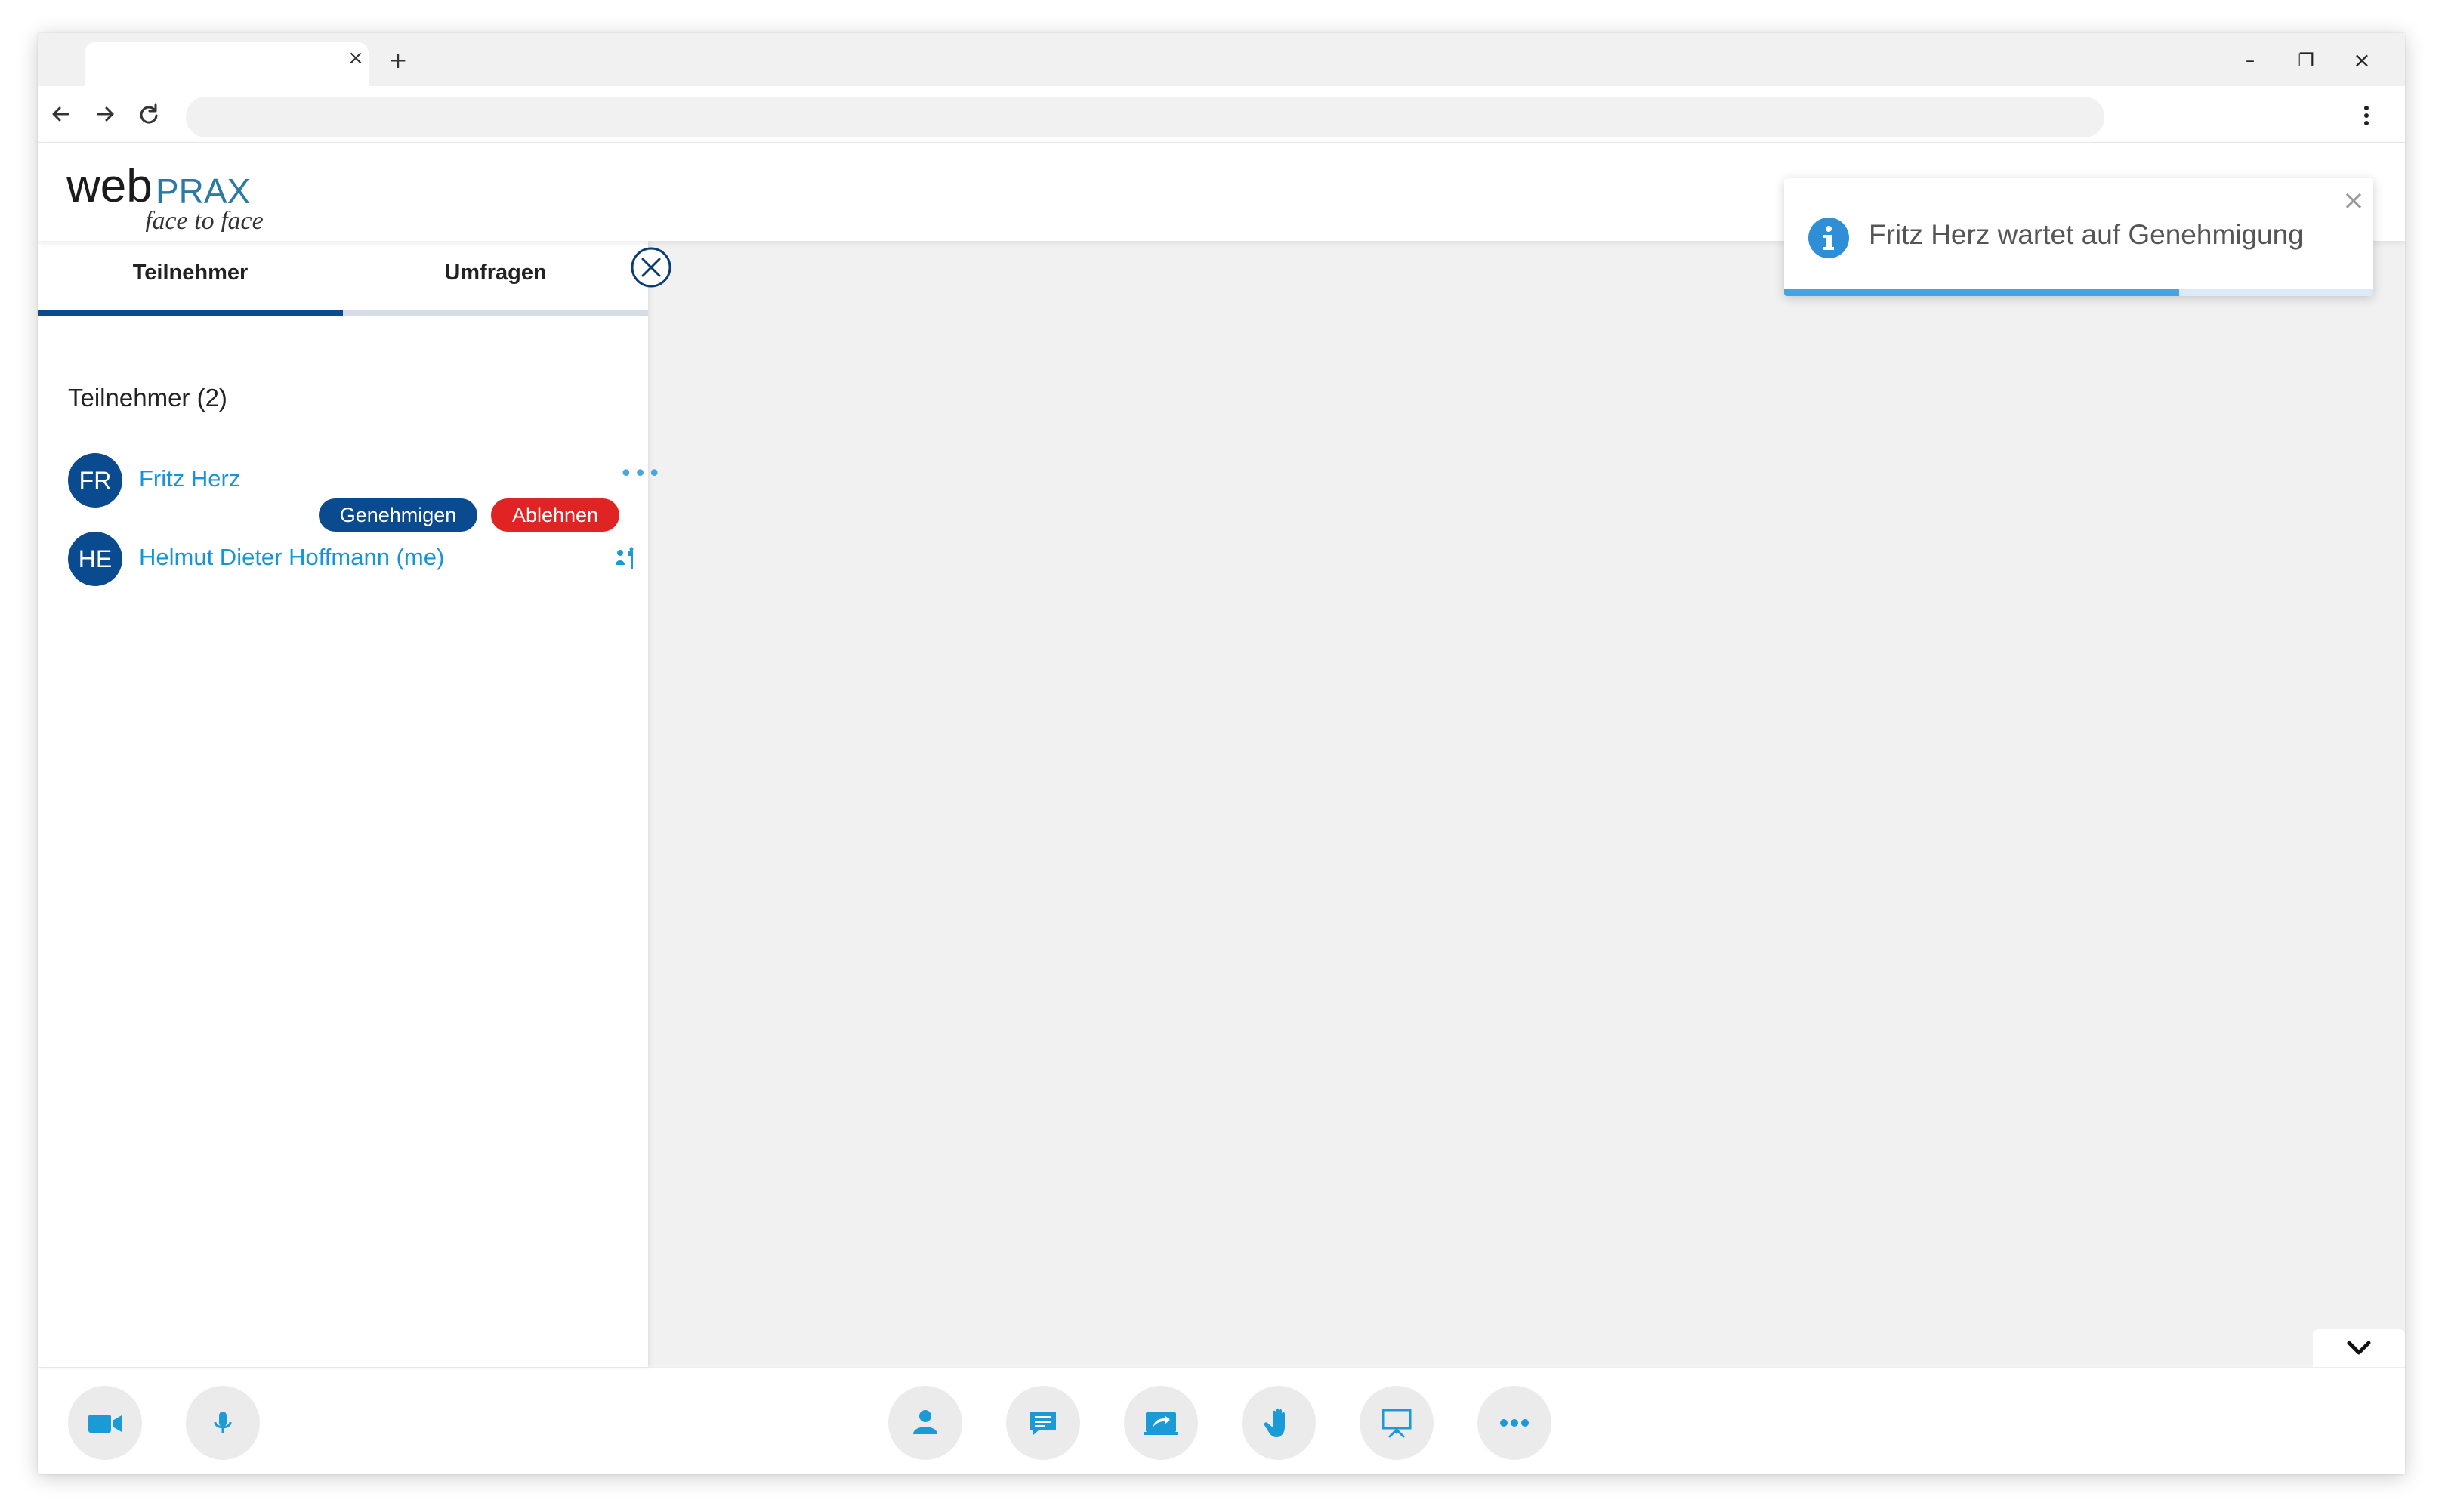 The image size is (2442, 1512). I want to click on notification-toast: Fritz Herz wartet auf Genehmigung ×, so click(2078, 237).